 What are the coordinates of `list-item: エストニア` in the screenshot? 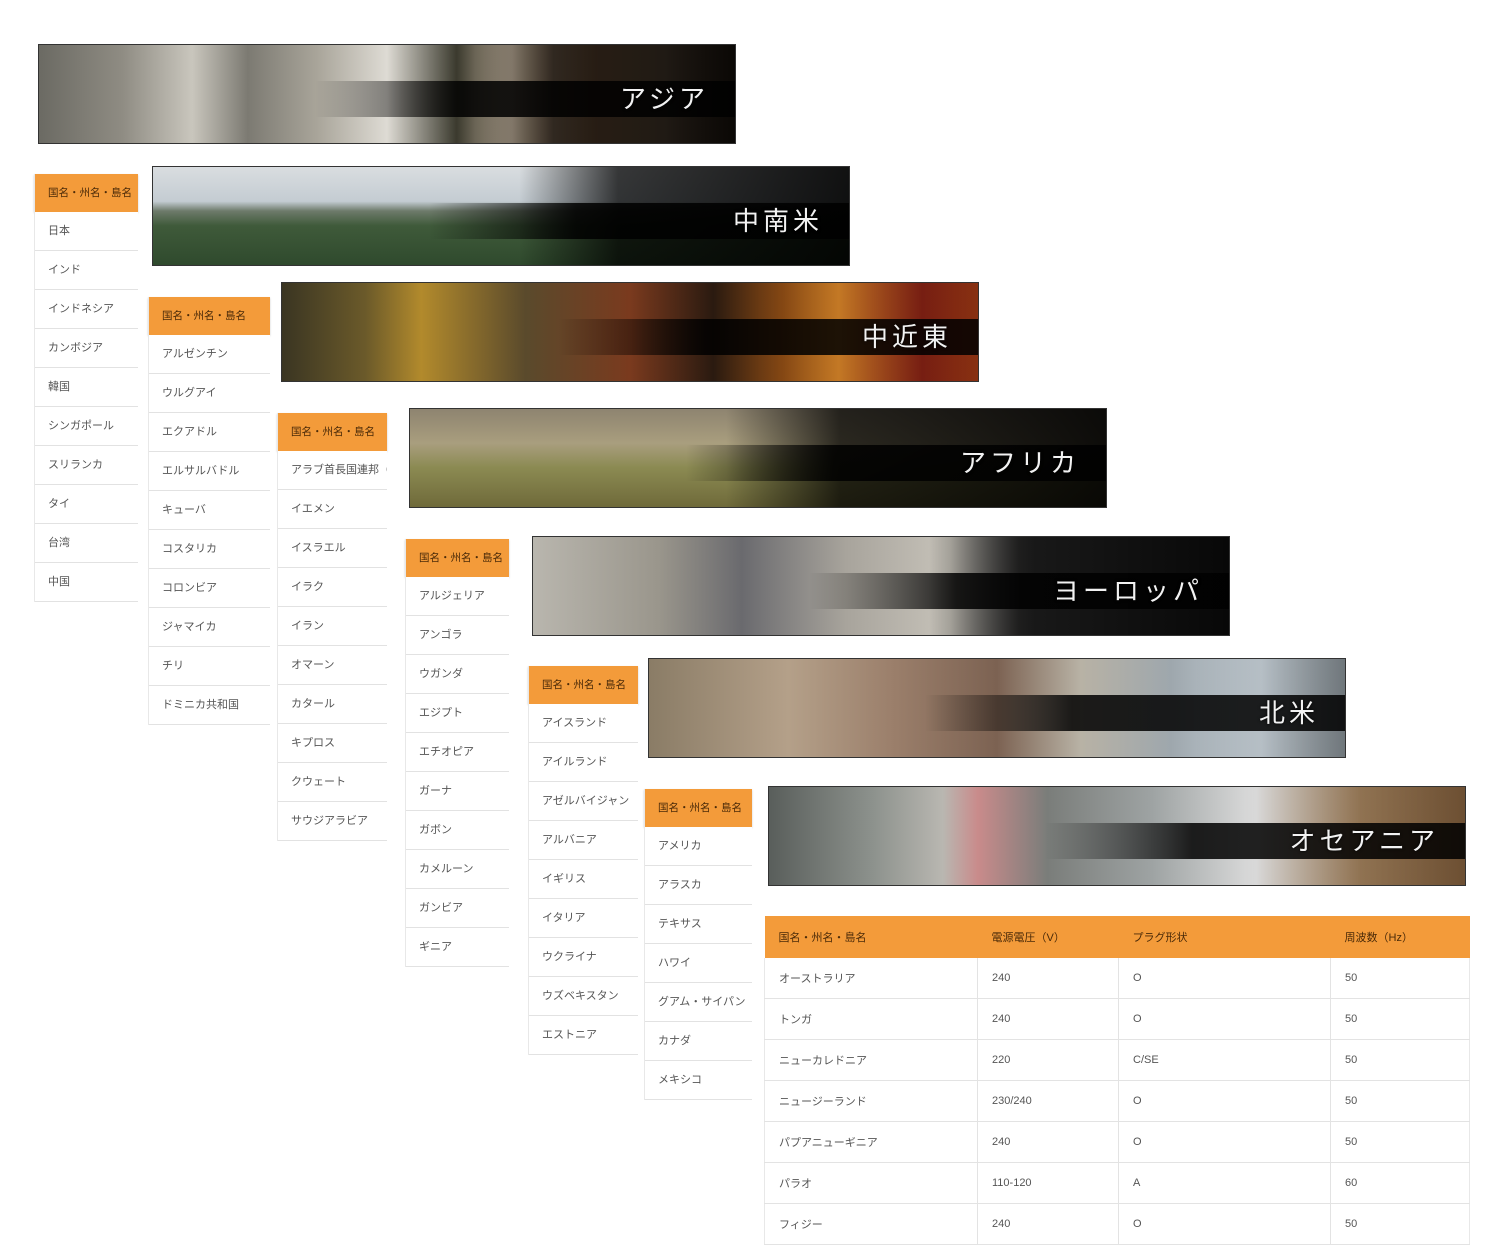 It's located at (583, 1035).